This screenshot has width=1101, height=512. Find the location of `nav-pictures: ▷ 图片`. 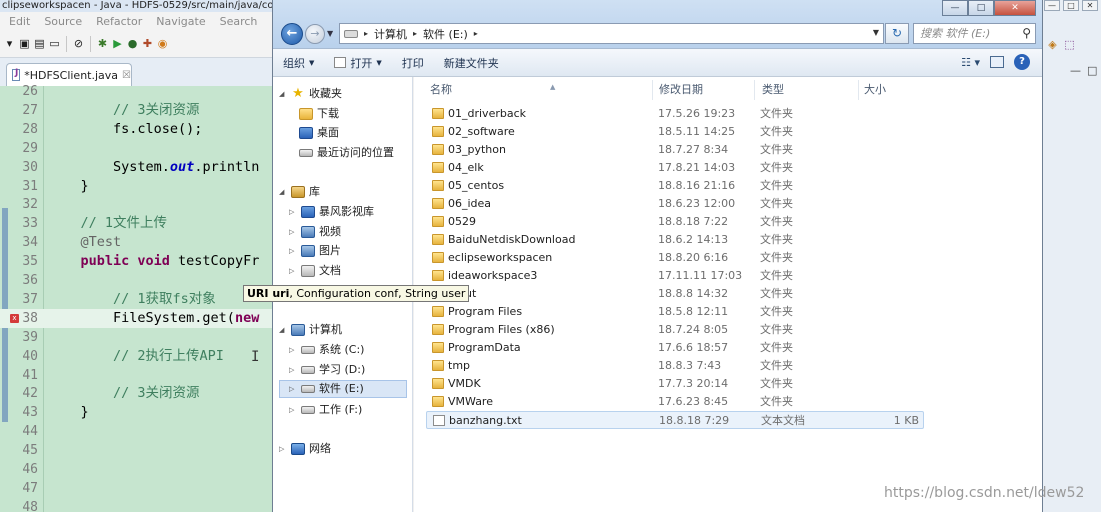

nav-pictures: ▷ 图片 is located at coordinates (315, 251).